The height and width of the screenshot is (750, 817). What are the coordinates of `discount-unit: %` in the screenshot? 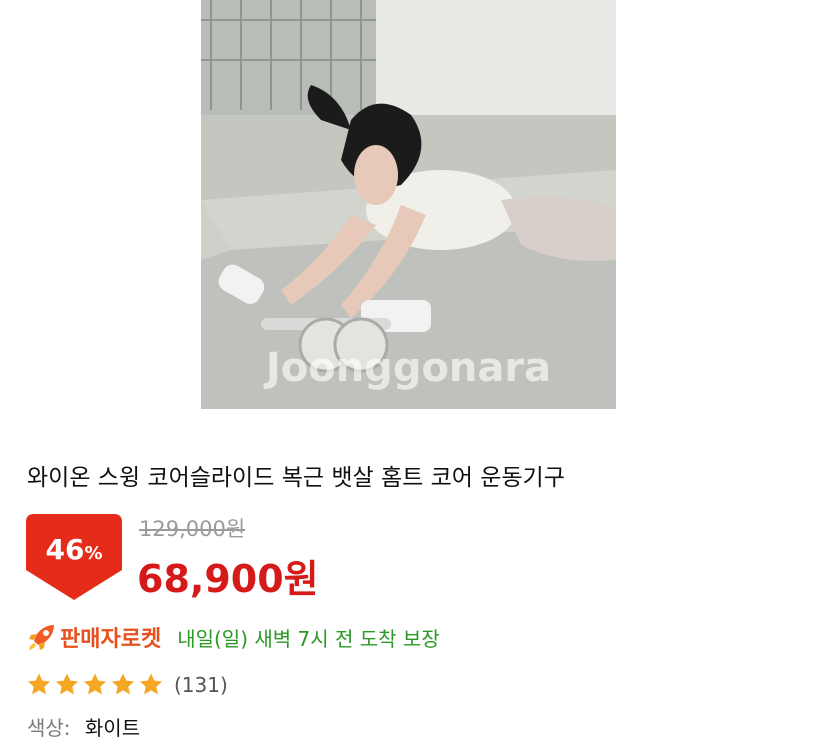 It's located at (93, 553).